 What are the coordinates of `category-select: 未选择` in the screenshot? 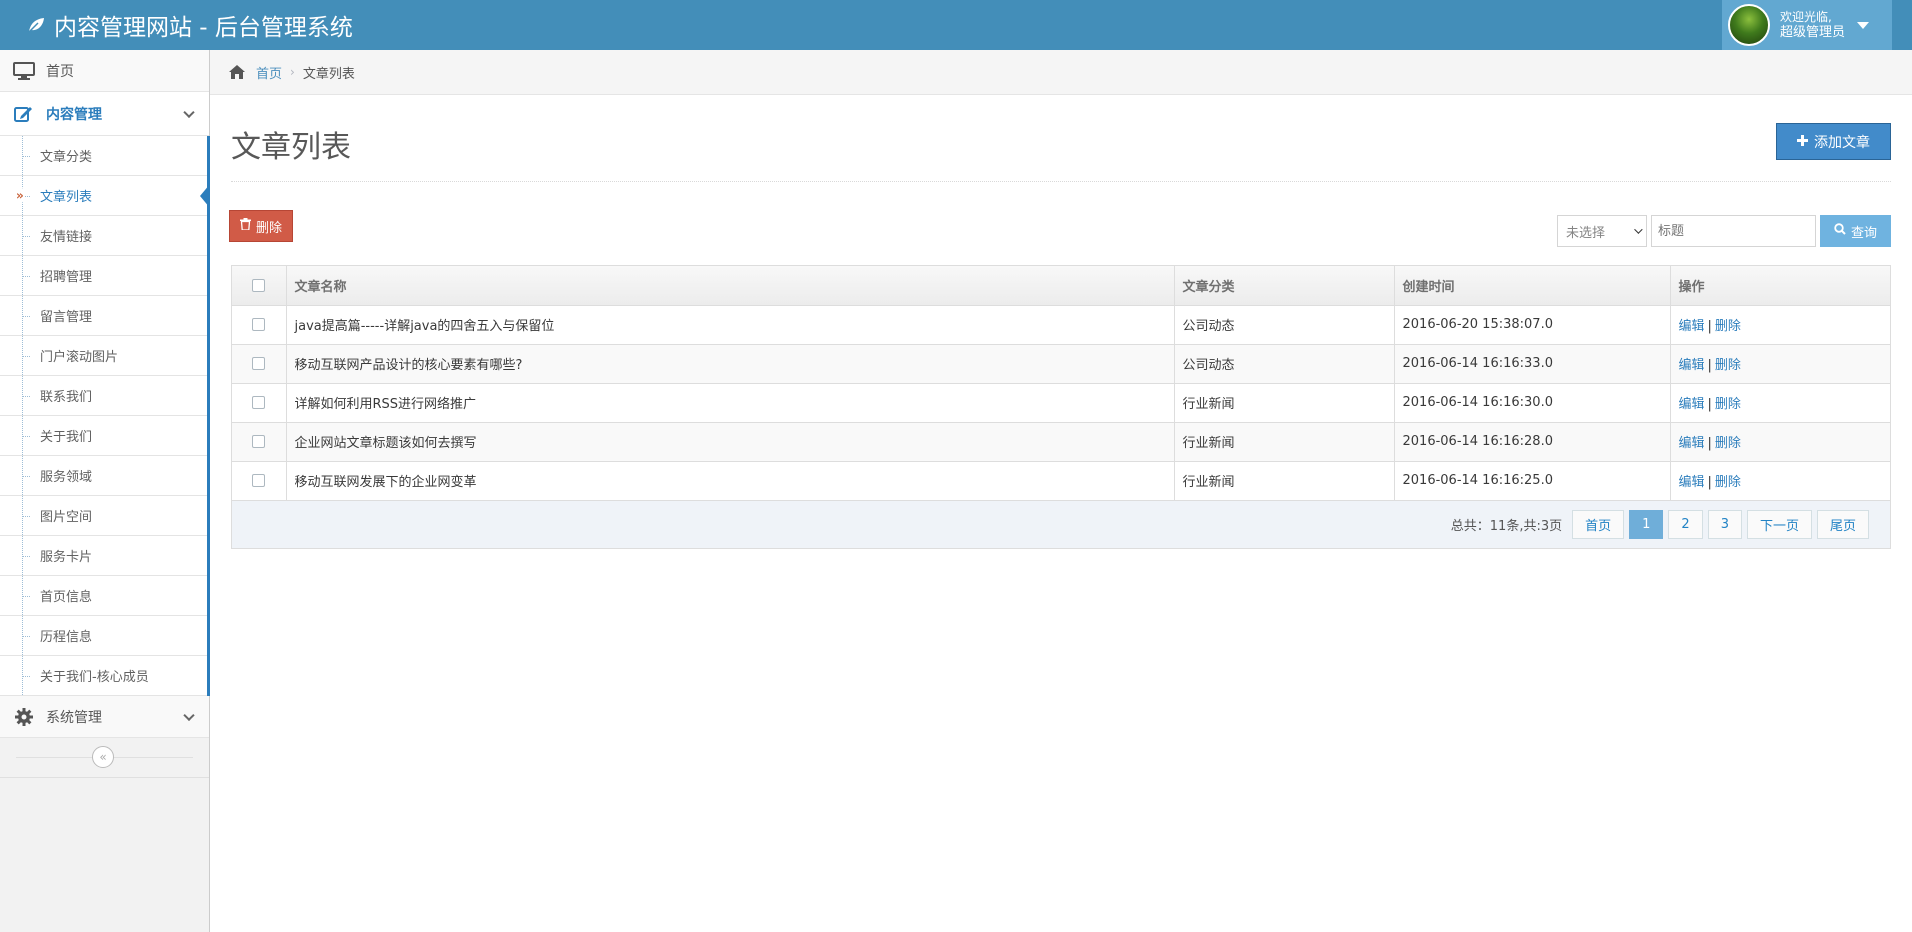 It's located at (1602, 231).